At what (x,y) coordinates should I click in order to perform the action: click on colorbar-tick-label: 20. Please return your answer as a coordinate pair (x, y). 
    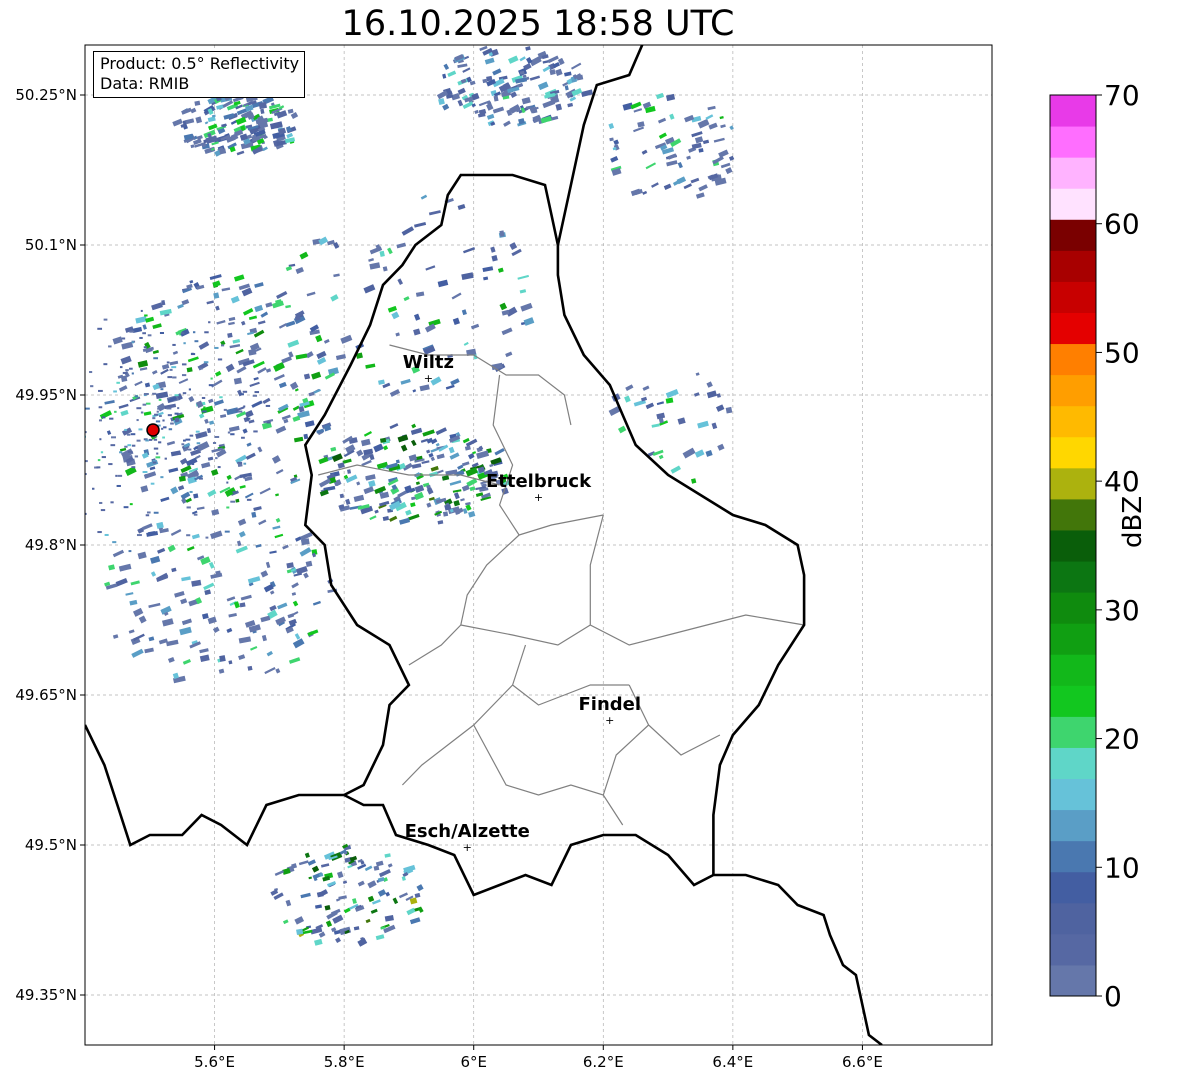
    Looking at the image, I should click on (1122, 739).